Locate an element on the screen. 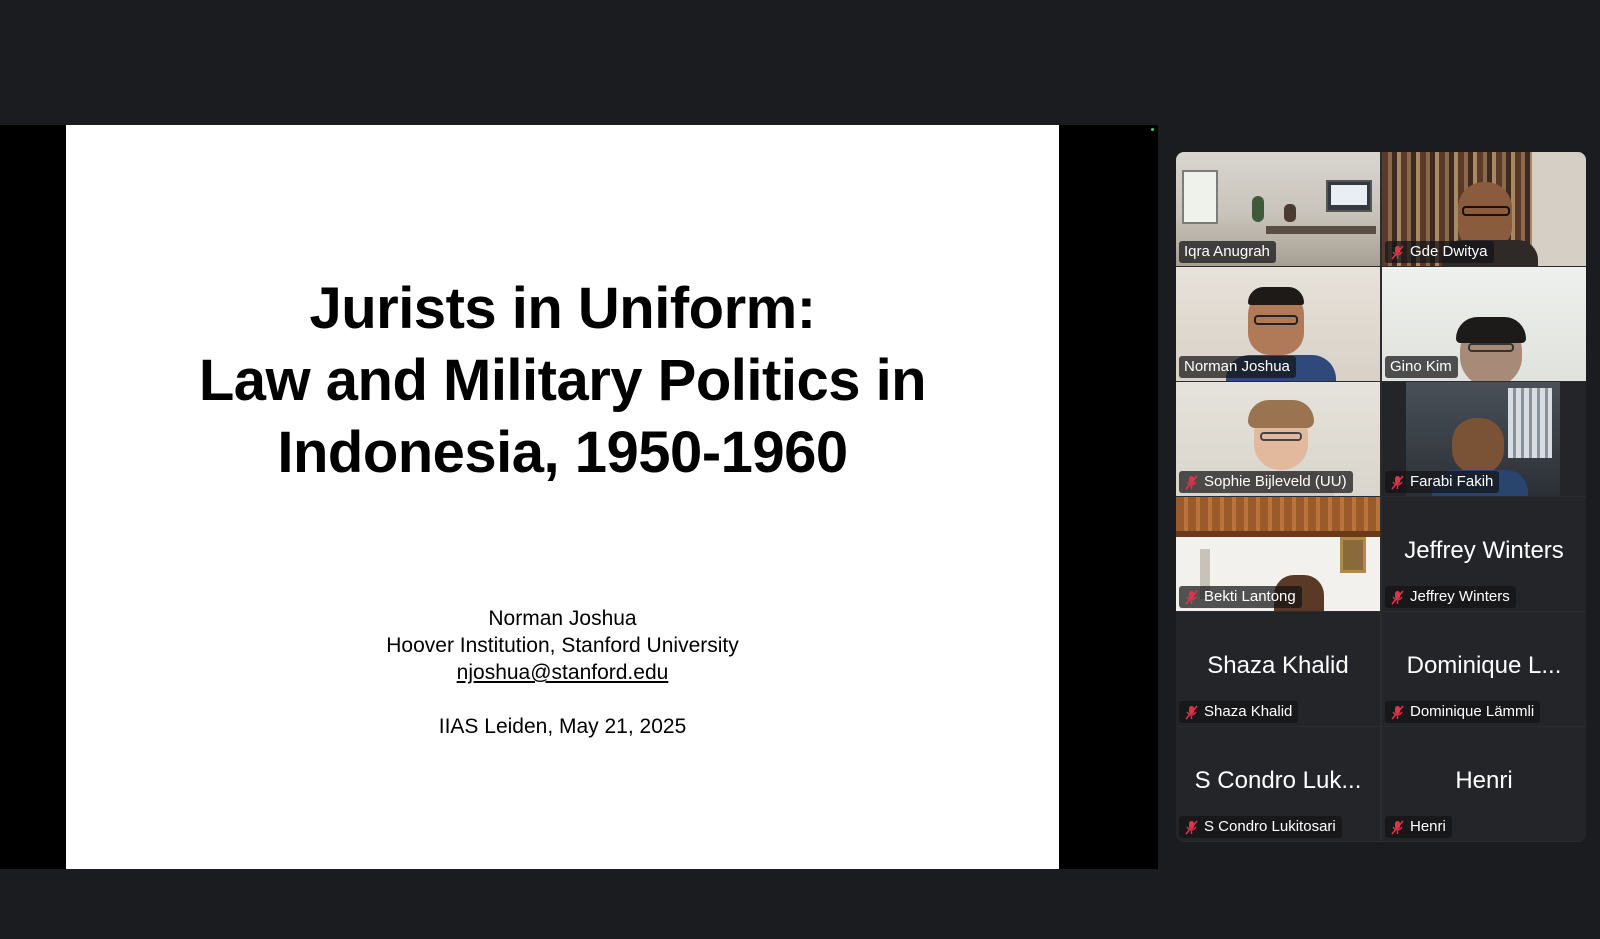 This screenshot has height=939, width=1600. name-tag: Norman Joshua is located at coordinates (1237, 367).